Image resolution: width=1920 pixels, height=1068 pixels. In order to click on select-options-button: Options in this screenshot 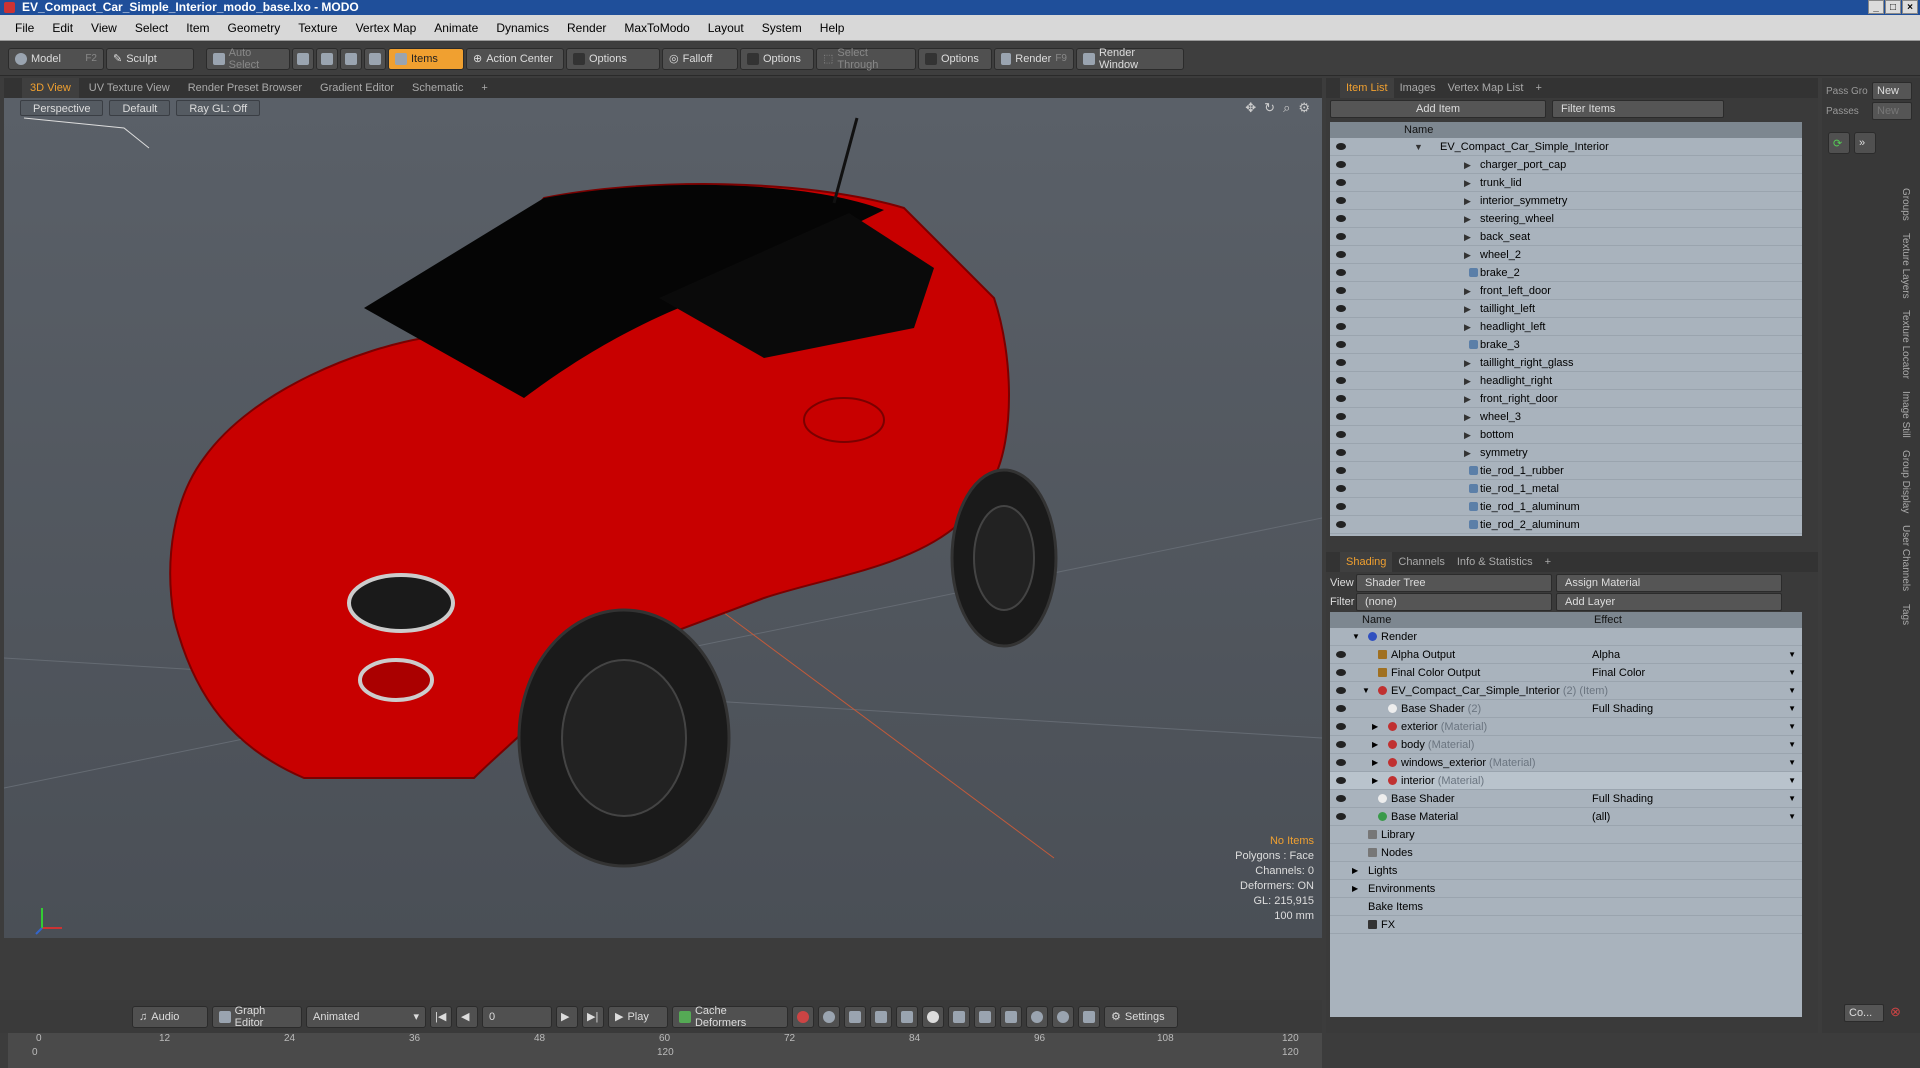, I will do `click(955, 58)`.